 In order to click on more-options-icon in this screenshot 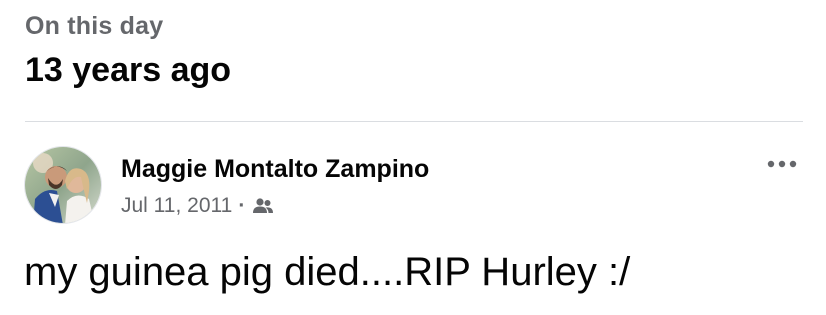, I will do `click(782, 164)`.